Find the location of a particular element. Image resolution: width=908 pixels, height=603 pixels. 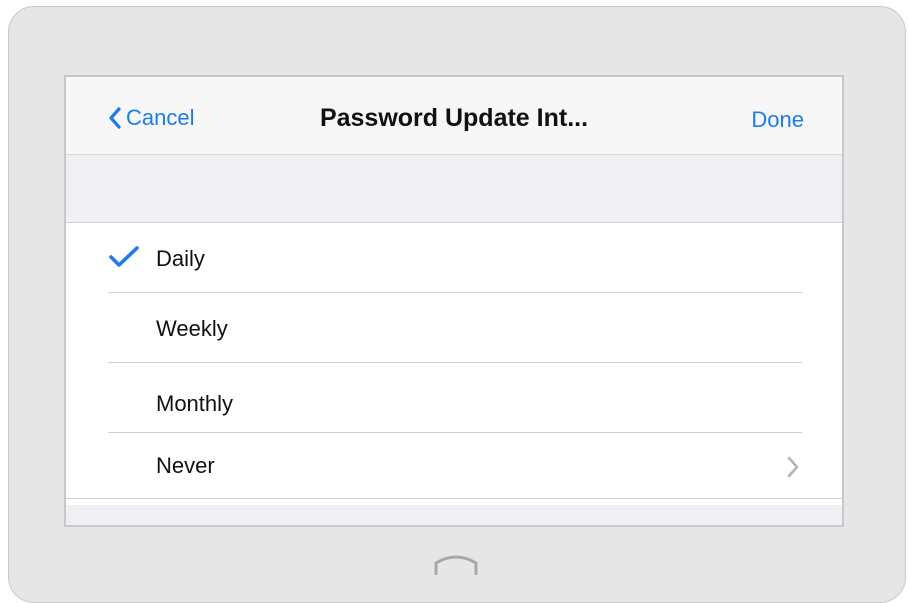

option-label: Weekly is located at coordinates (192, 328).